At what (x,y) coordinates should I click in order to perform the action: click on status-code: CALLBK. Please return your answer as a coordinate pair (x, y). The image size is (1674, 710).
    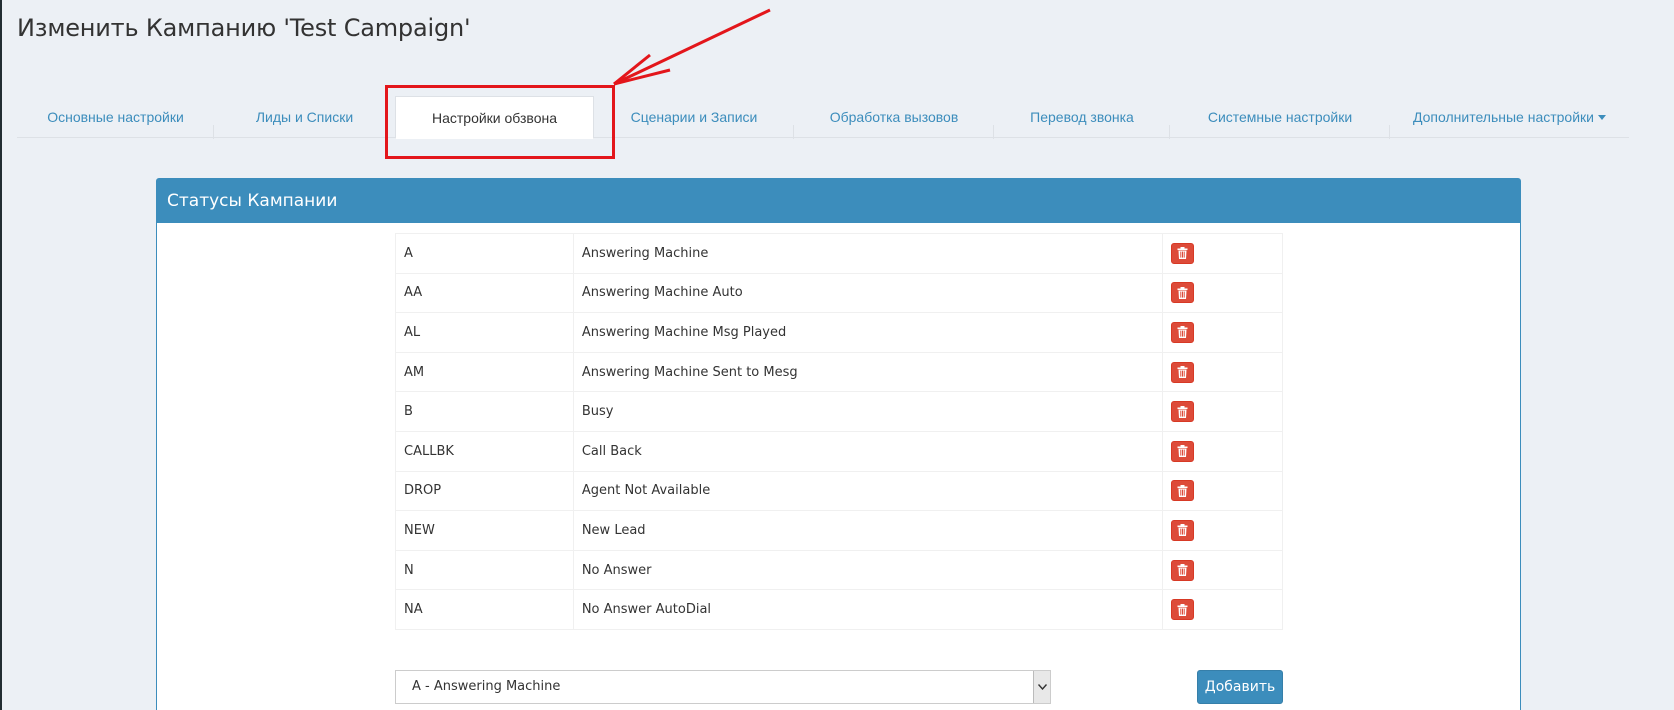
    Looking at the image, I should click on (484, 451).